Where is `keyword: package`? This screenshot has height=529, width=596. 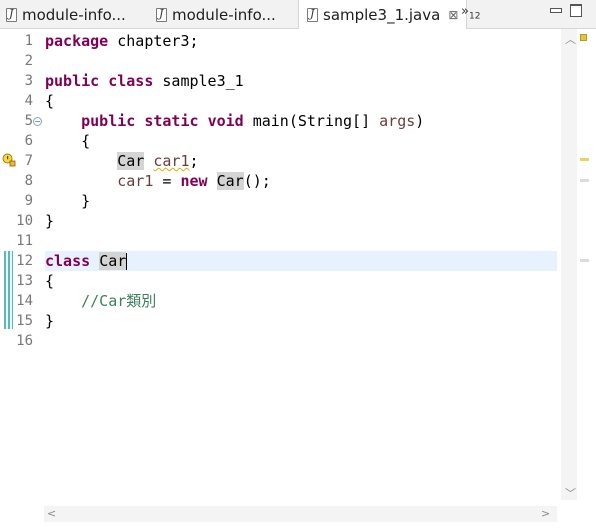
keyword: package is located at coordinates (77, 41).